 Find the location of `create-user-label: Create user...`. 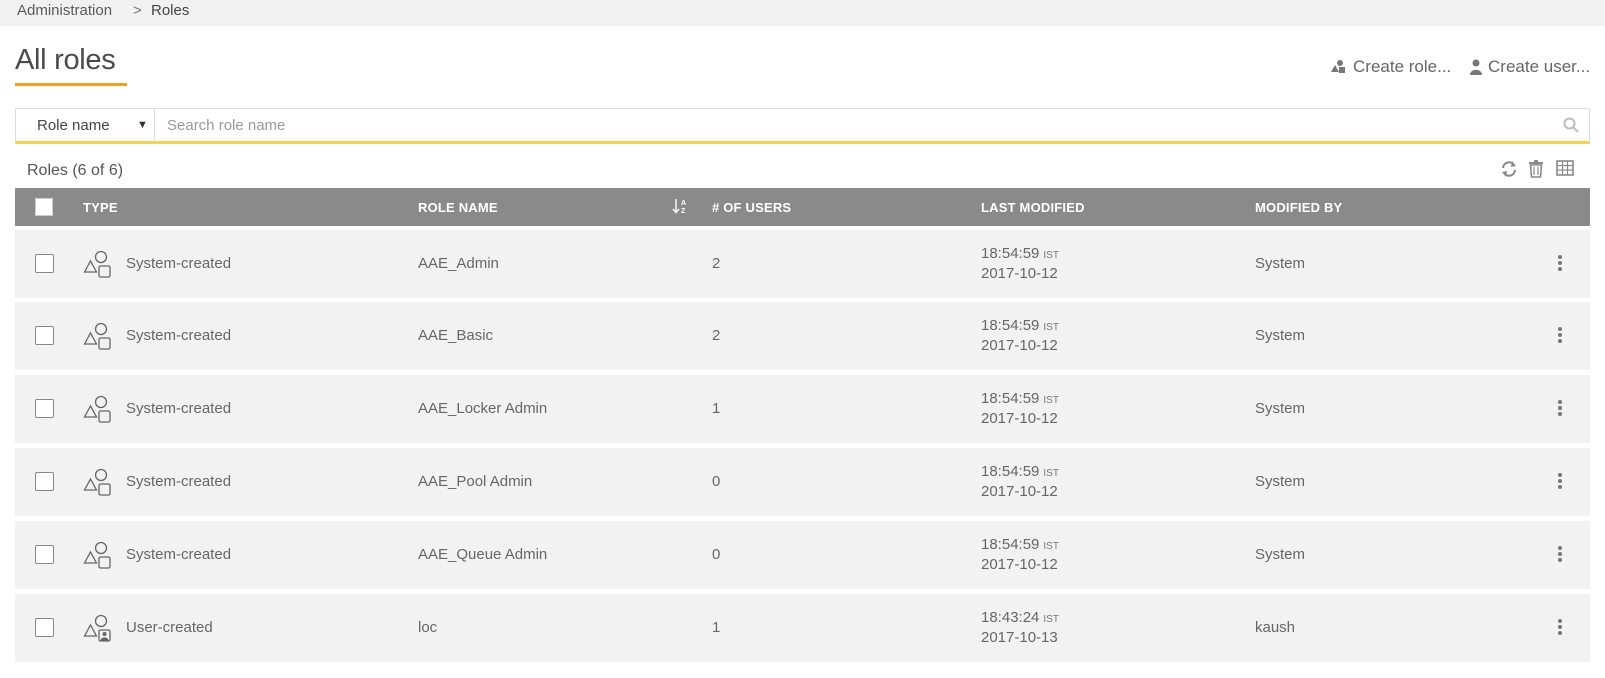

create-user-label: Create user... is located at coordinates (1539, 66).